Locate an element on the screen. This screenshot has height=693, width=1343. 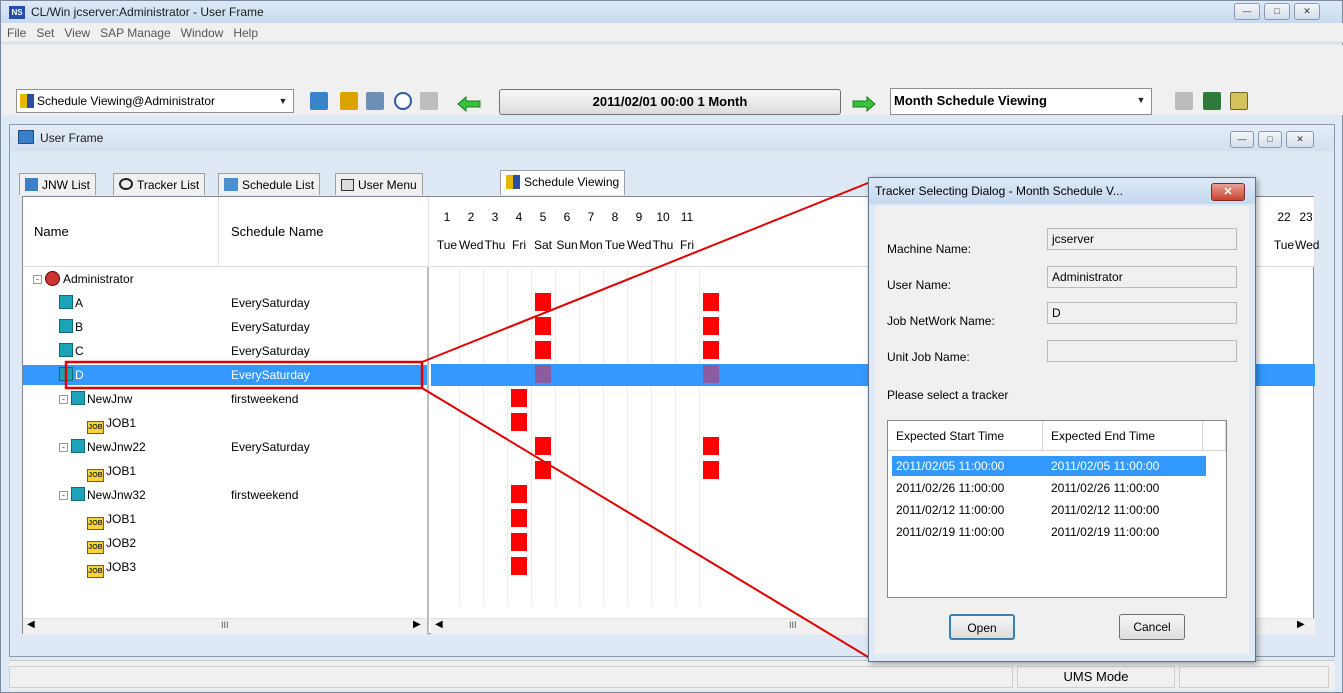
expected-start-cell: 2011/02/12 11:00:00 is located at coordinates (950, 510).